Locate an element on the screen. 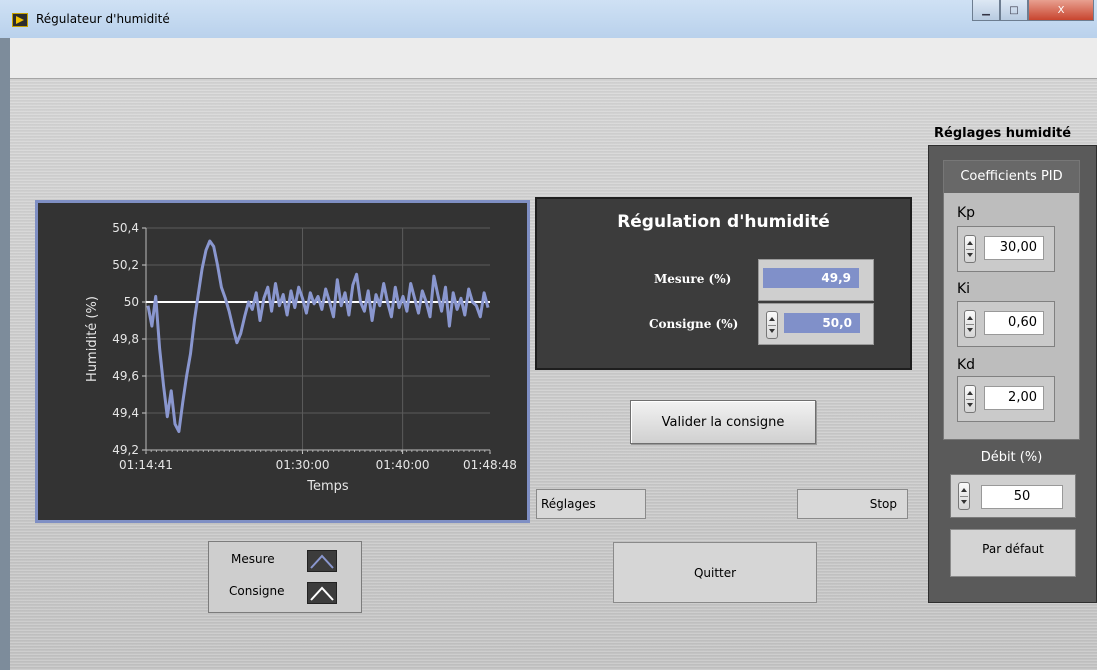 This screenshot has width=1097, height=670. ki-label: Ki is located at coordinates (964, 289).